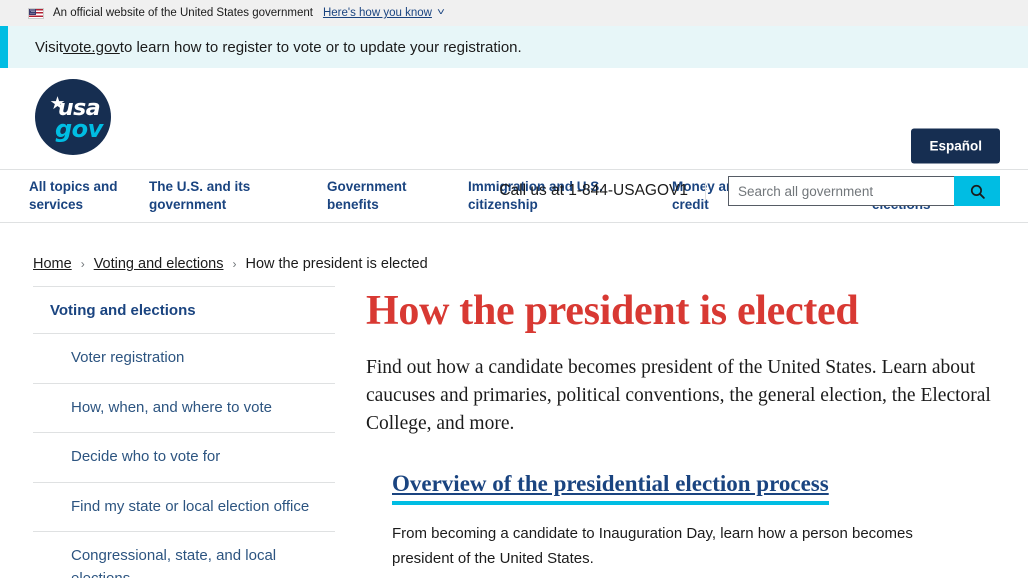  Describe the element at coordinates (612, 311) in the screenshot. I see `page-title: How the president is elected` at that location.